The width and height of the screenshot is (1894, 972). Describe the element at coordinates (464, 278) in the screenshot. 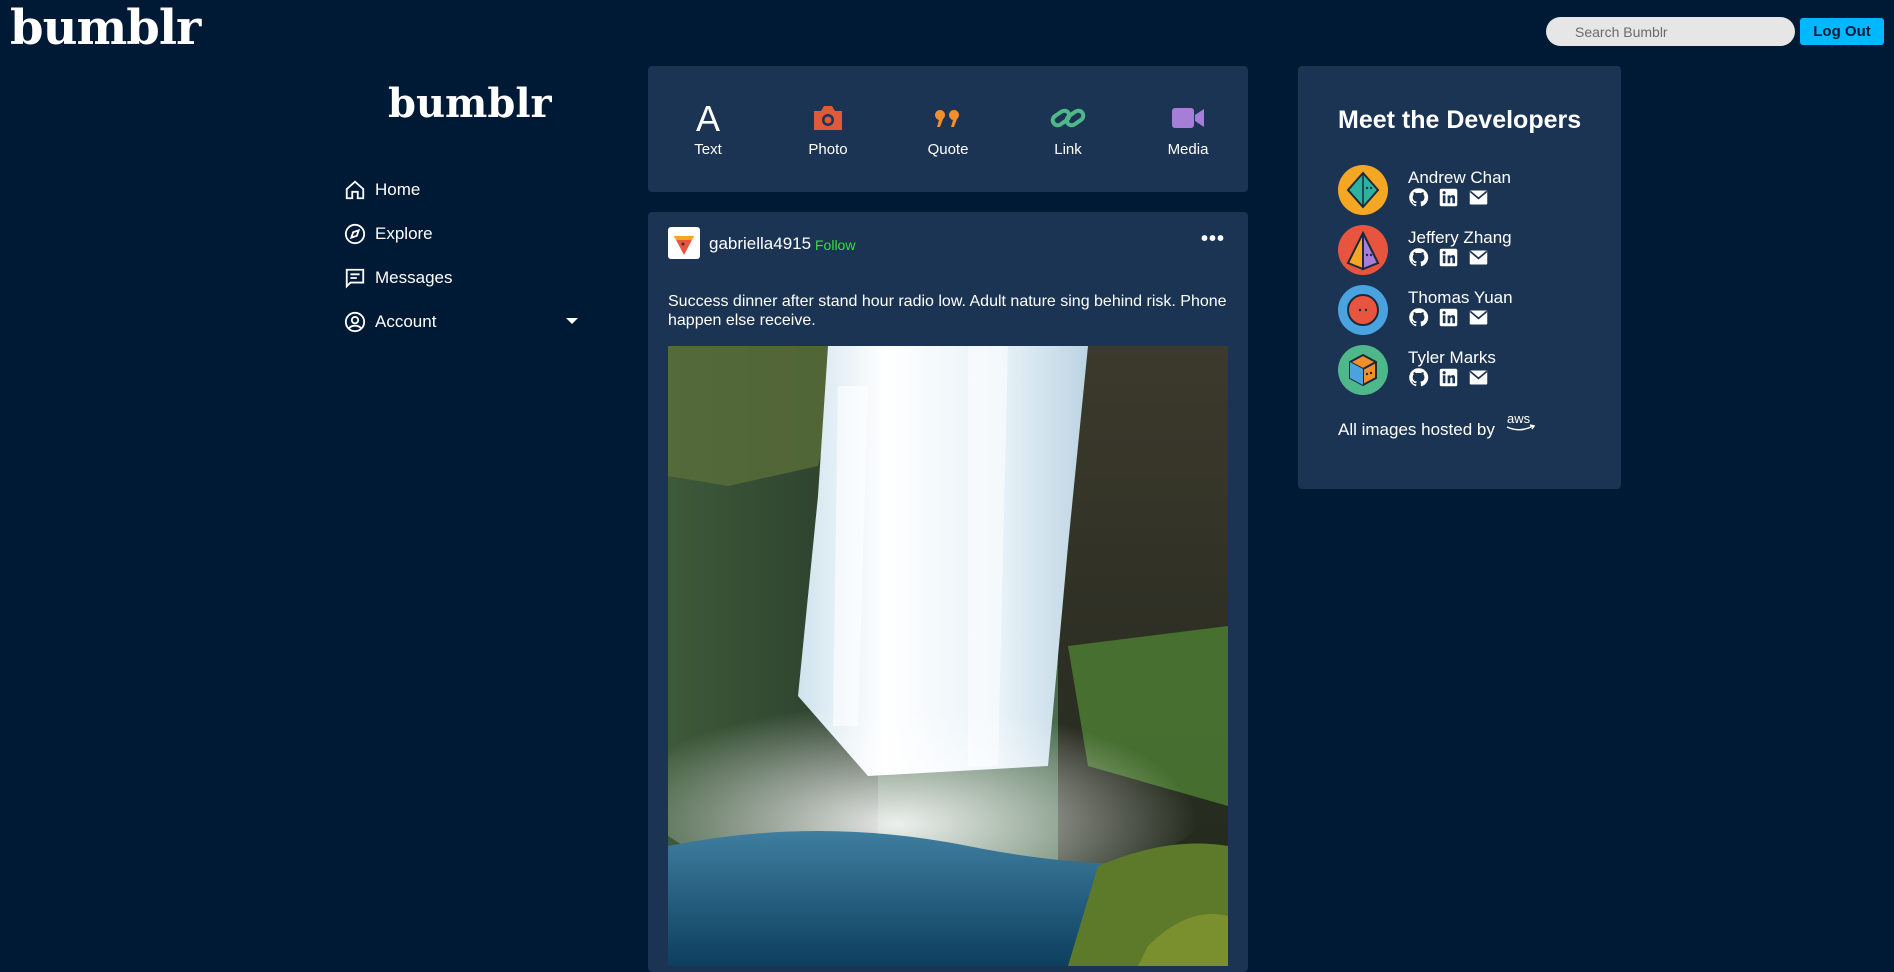

I see `sidebar-item-messages: Messages` at that location.